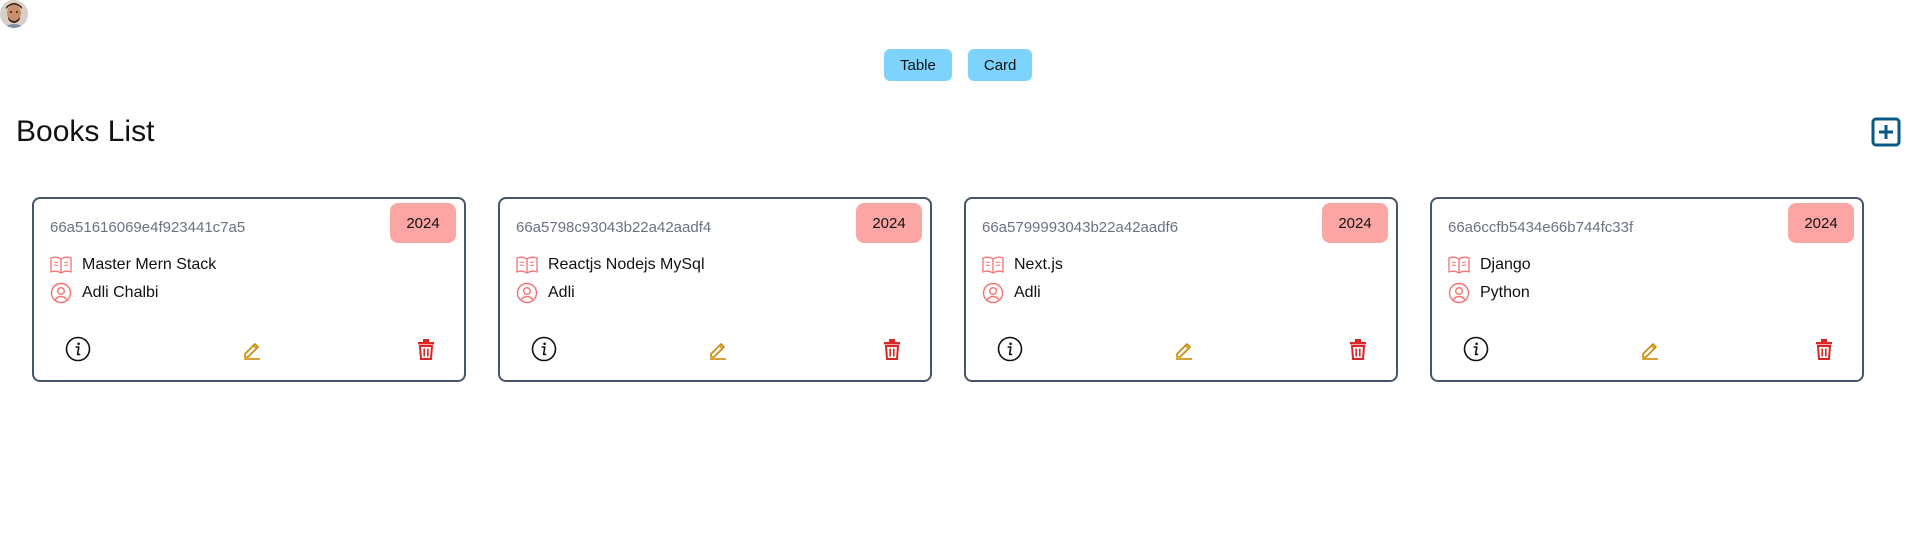 This screenshot has width=1920, height=543. I want to click on card-view-button: Card, so click(1000, 65).